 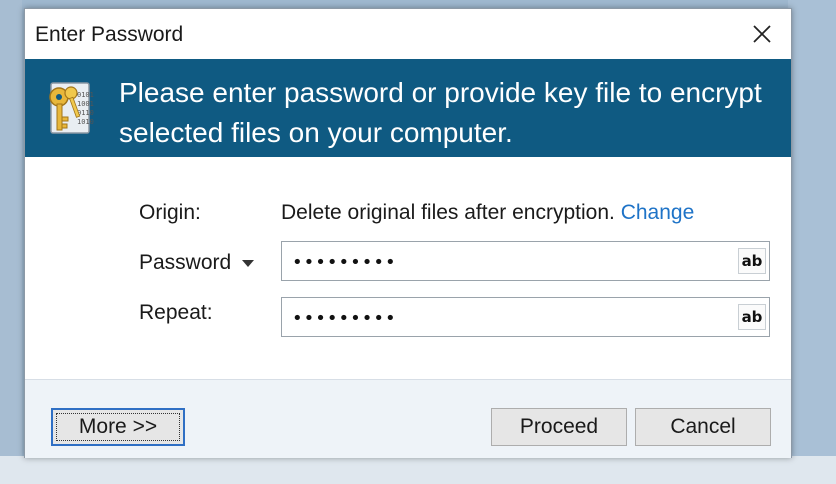 I want to click on password-input, so click(x=512, y=262).